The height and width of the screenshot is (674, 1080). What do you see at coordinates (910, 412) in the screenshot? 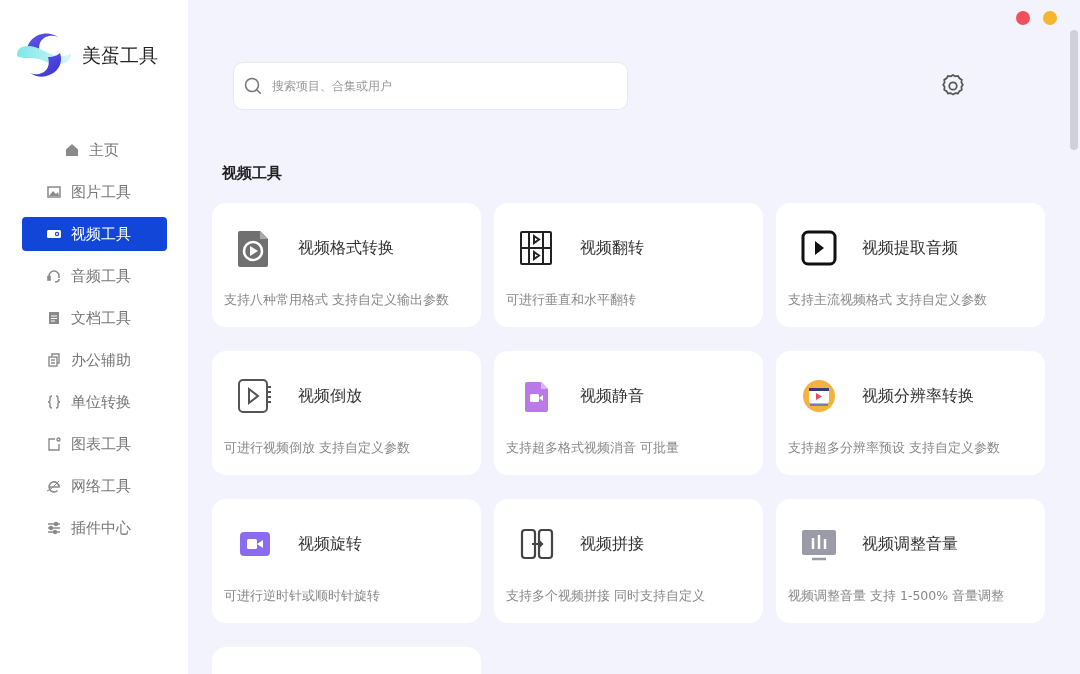
I see `tool-card: 视频分辨率转换 支持超多分辨率预设 支持自定义参数` at bounding box center [910, 412].